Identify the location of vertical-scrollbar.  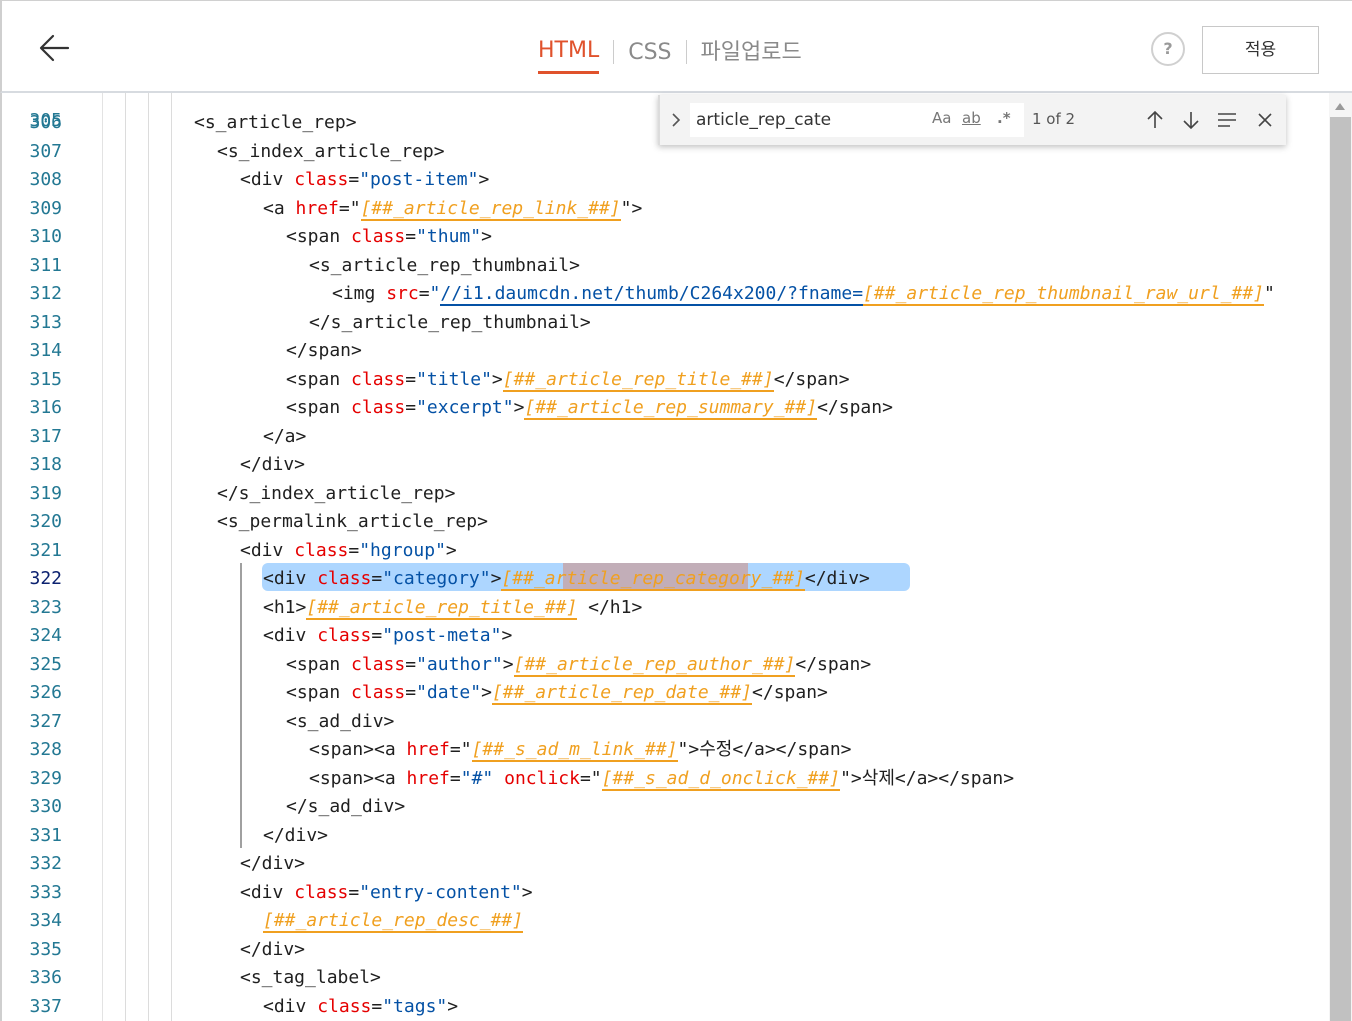
(1340, 557).